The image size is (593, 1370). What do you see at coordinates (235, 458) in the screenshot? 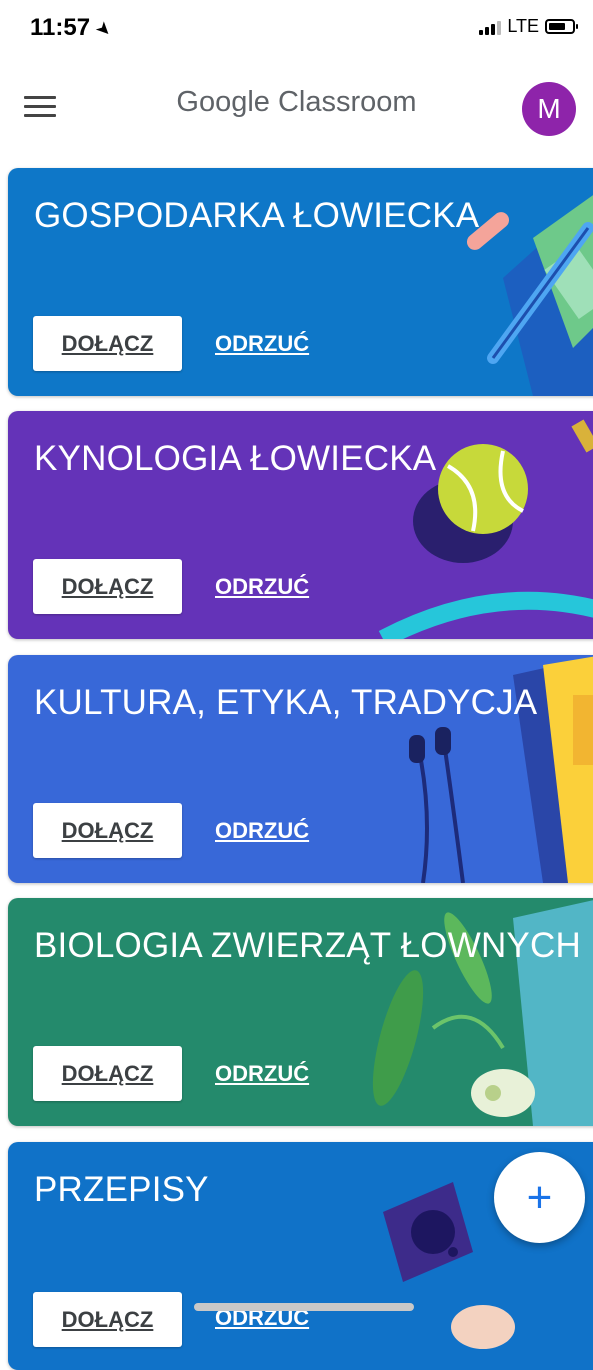
I see `class-title: KYNOLOGIA ŁOWIECKA` at bounding box center [235, 458].